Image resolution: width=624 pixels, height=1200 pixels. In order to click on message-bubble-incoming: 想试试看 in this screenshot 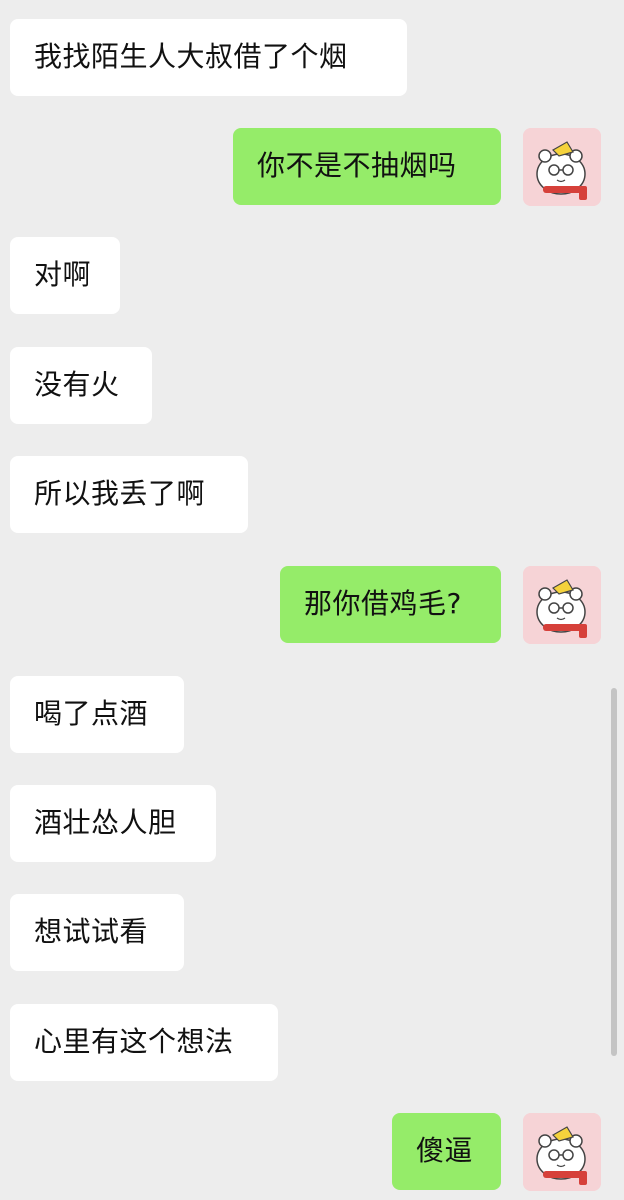, I will do `click(97, 932)`.